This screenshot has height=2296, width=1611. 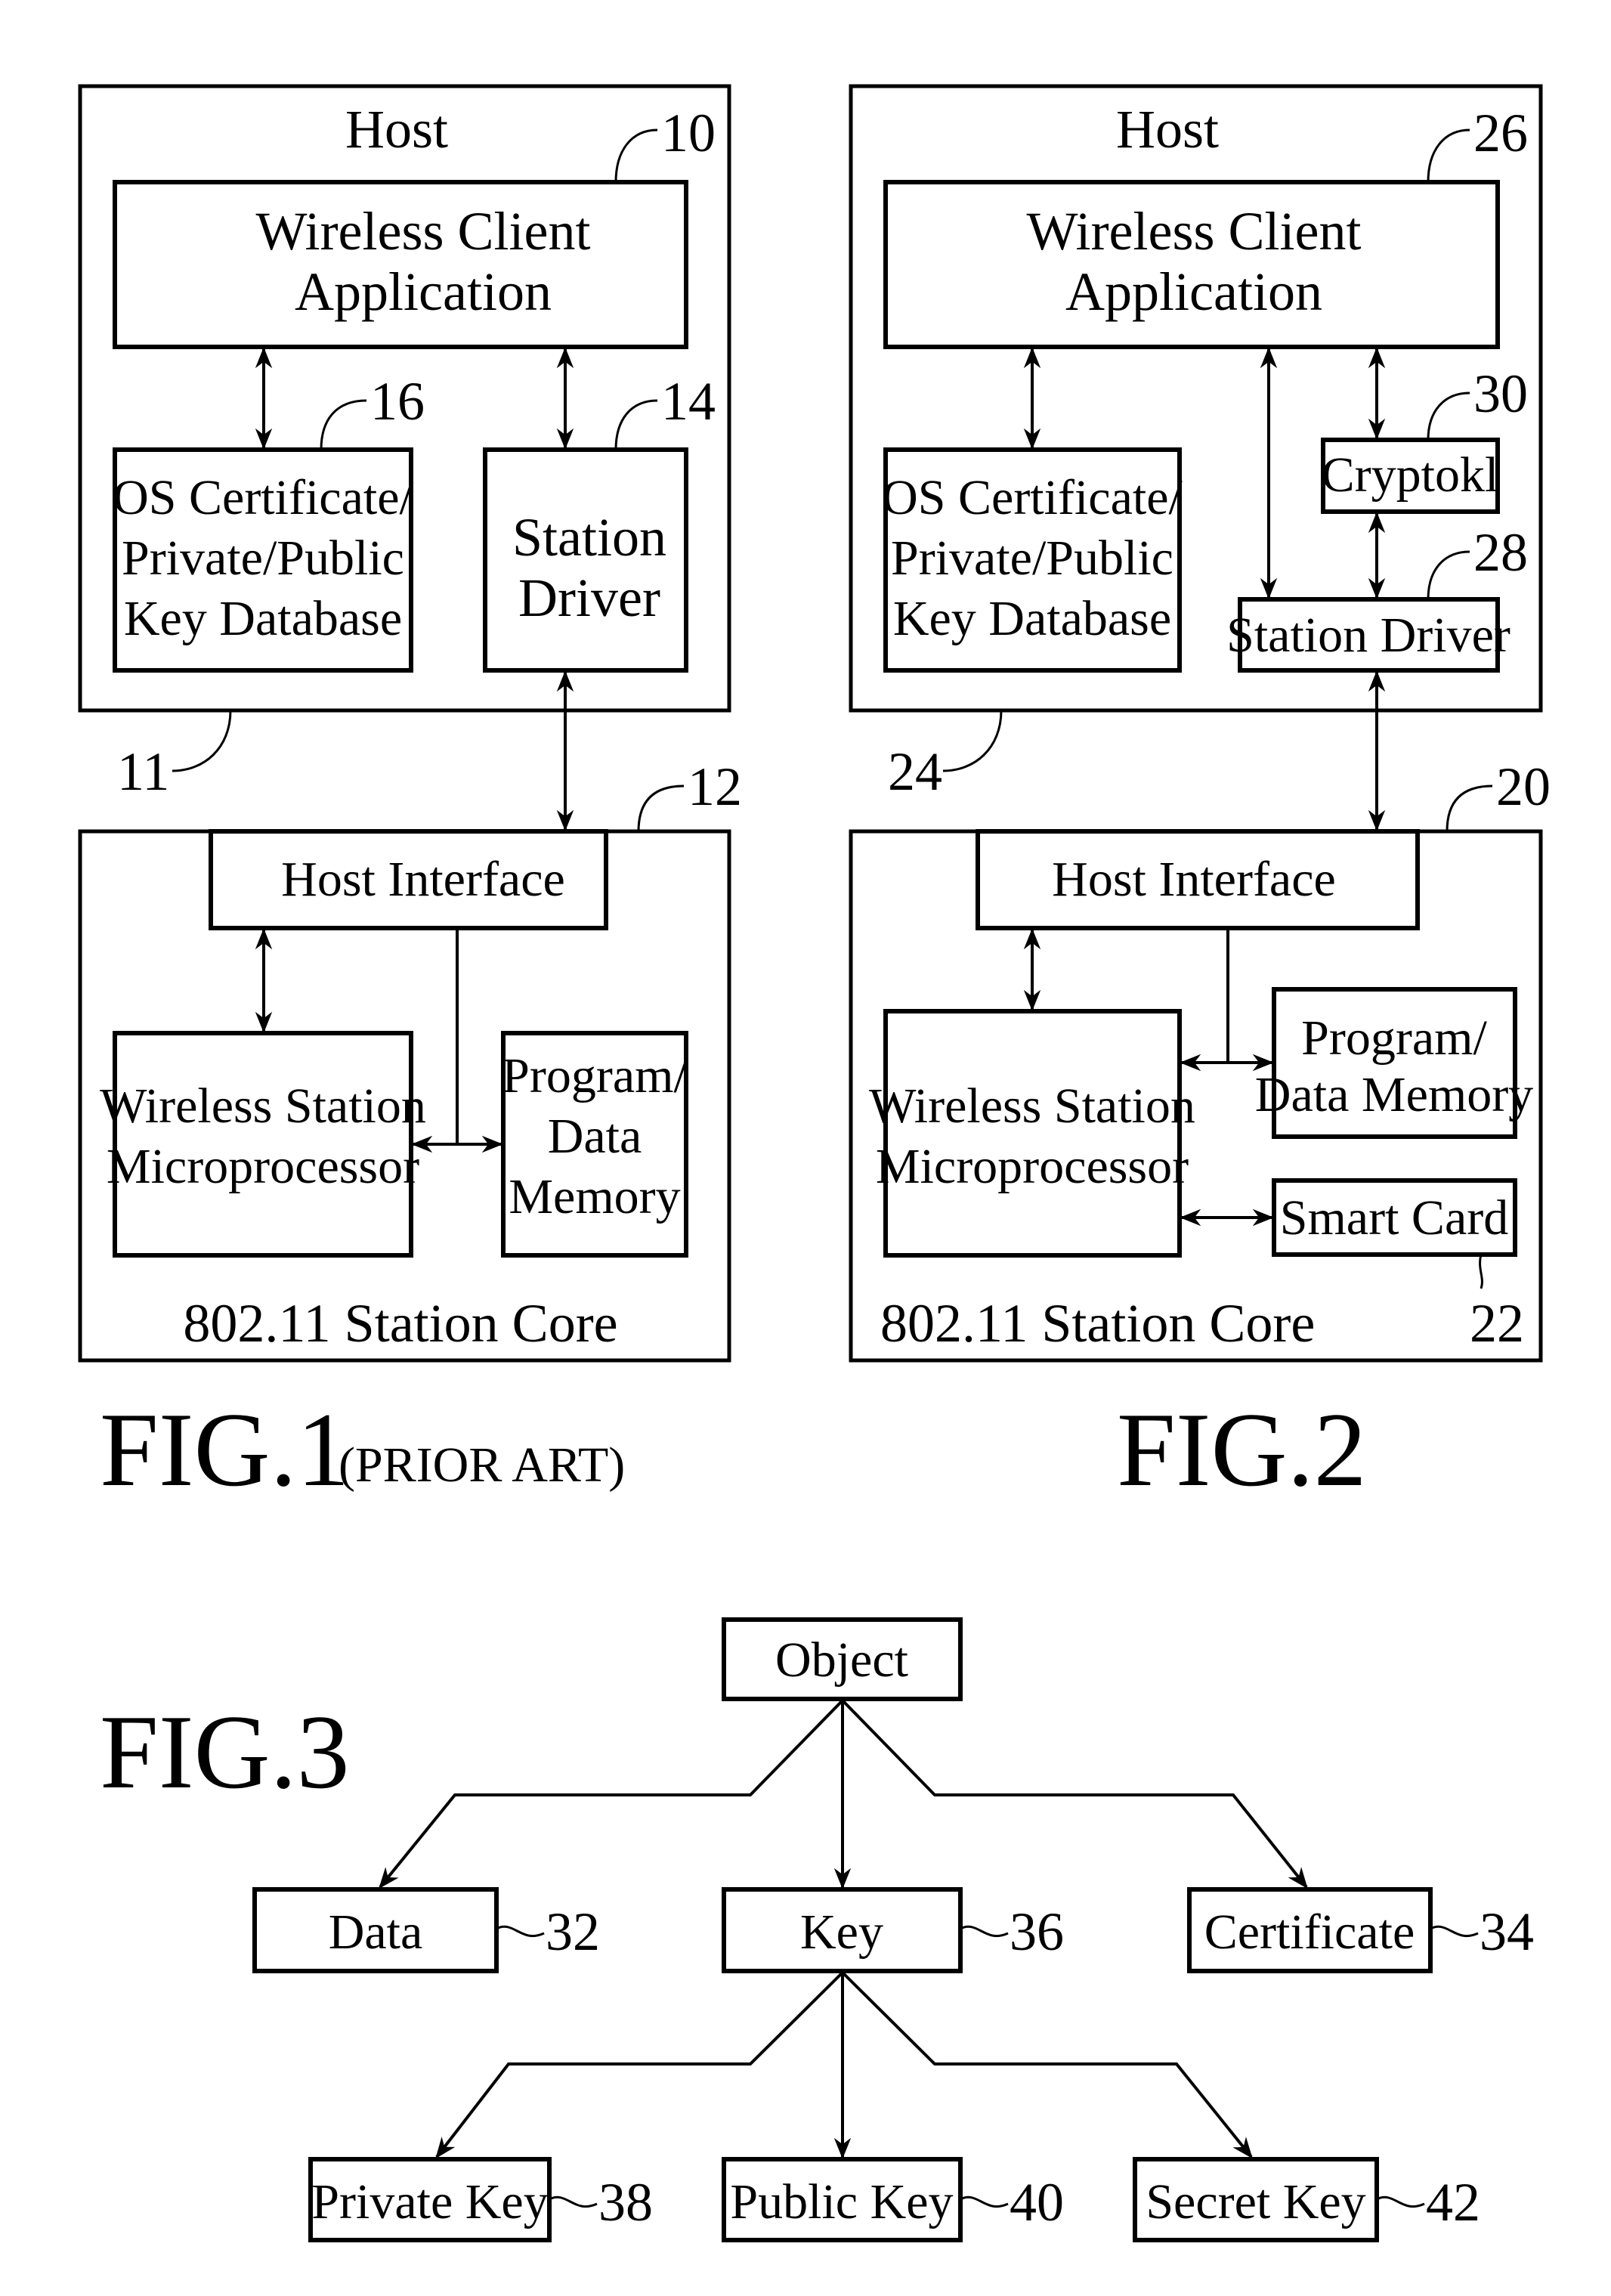 I want to click on fig2-ref22: 22, so click(x=1497, y=1323).